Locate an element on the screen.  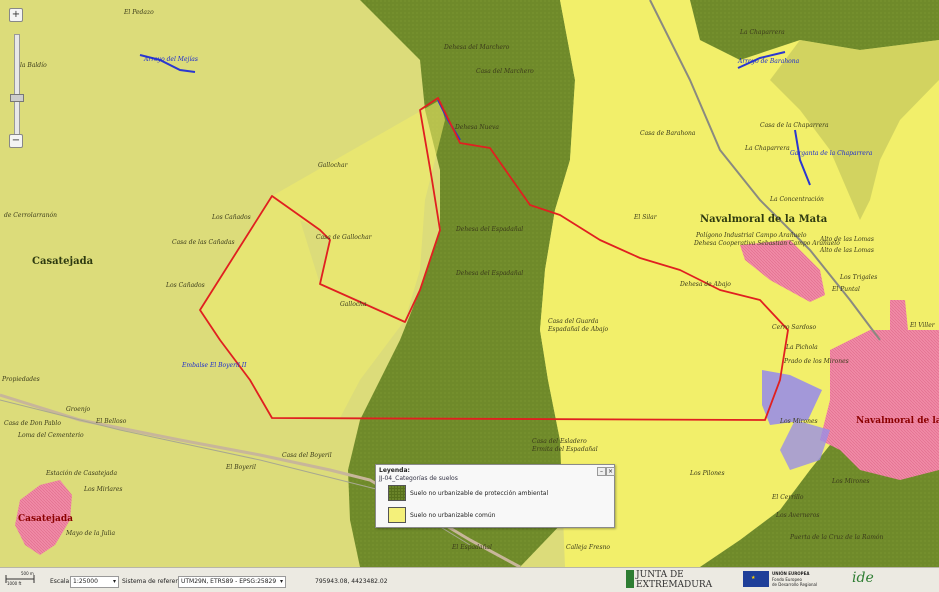
label-casa-esladero: Casa del Esladero is located at coordinates (559, 441).